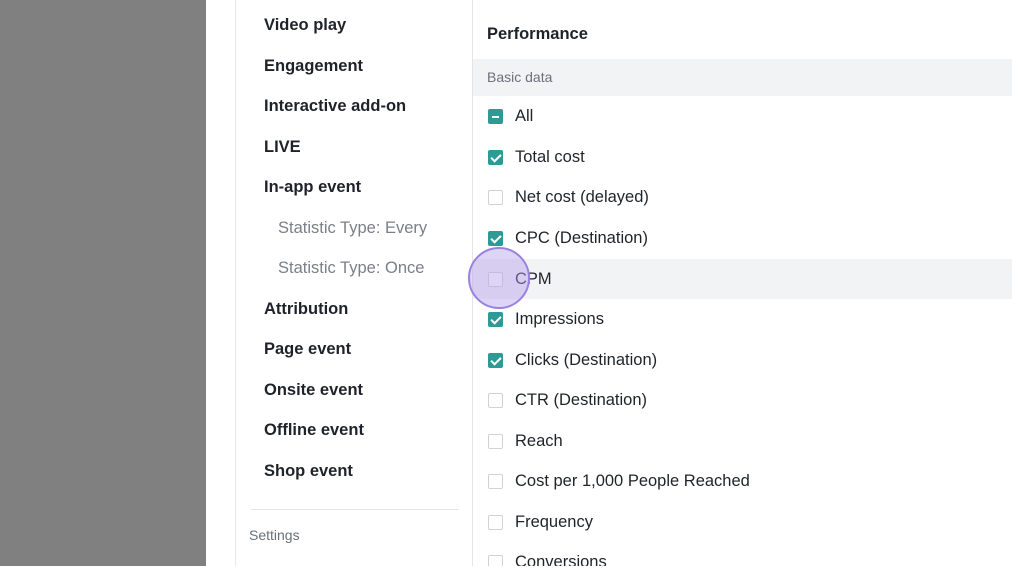 The width and height of the screenshot is (1024, 572). What do you see at coordinates (313, 390) in the screenshot?
I see `nav-item-onsite-event: Onsite event` at bounding box center [313, 390].